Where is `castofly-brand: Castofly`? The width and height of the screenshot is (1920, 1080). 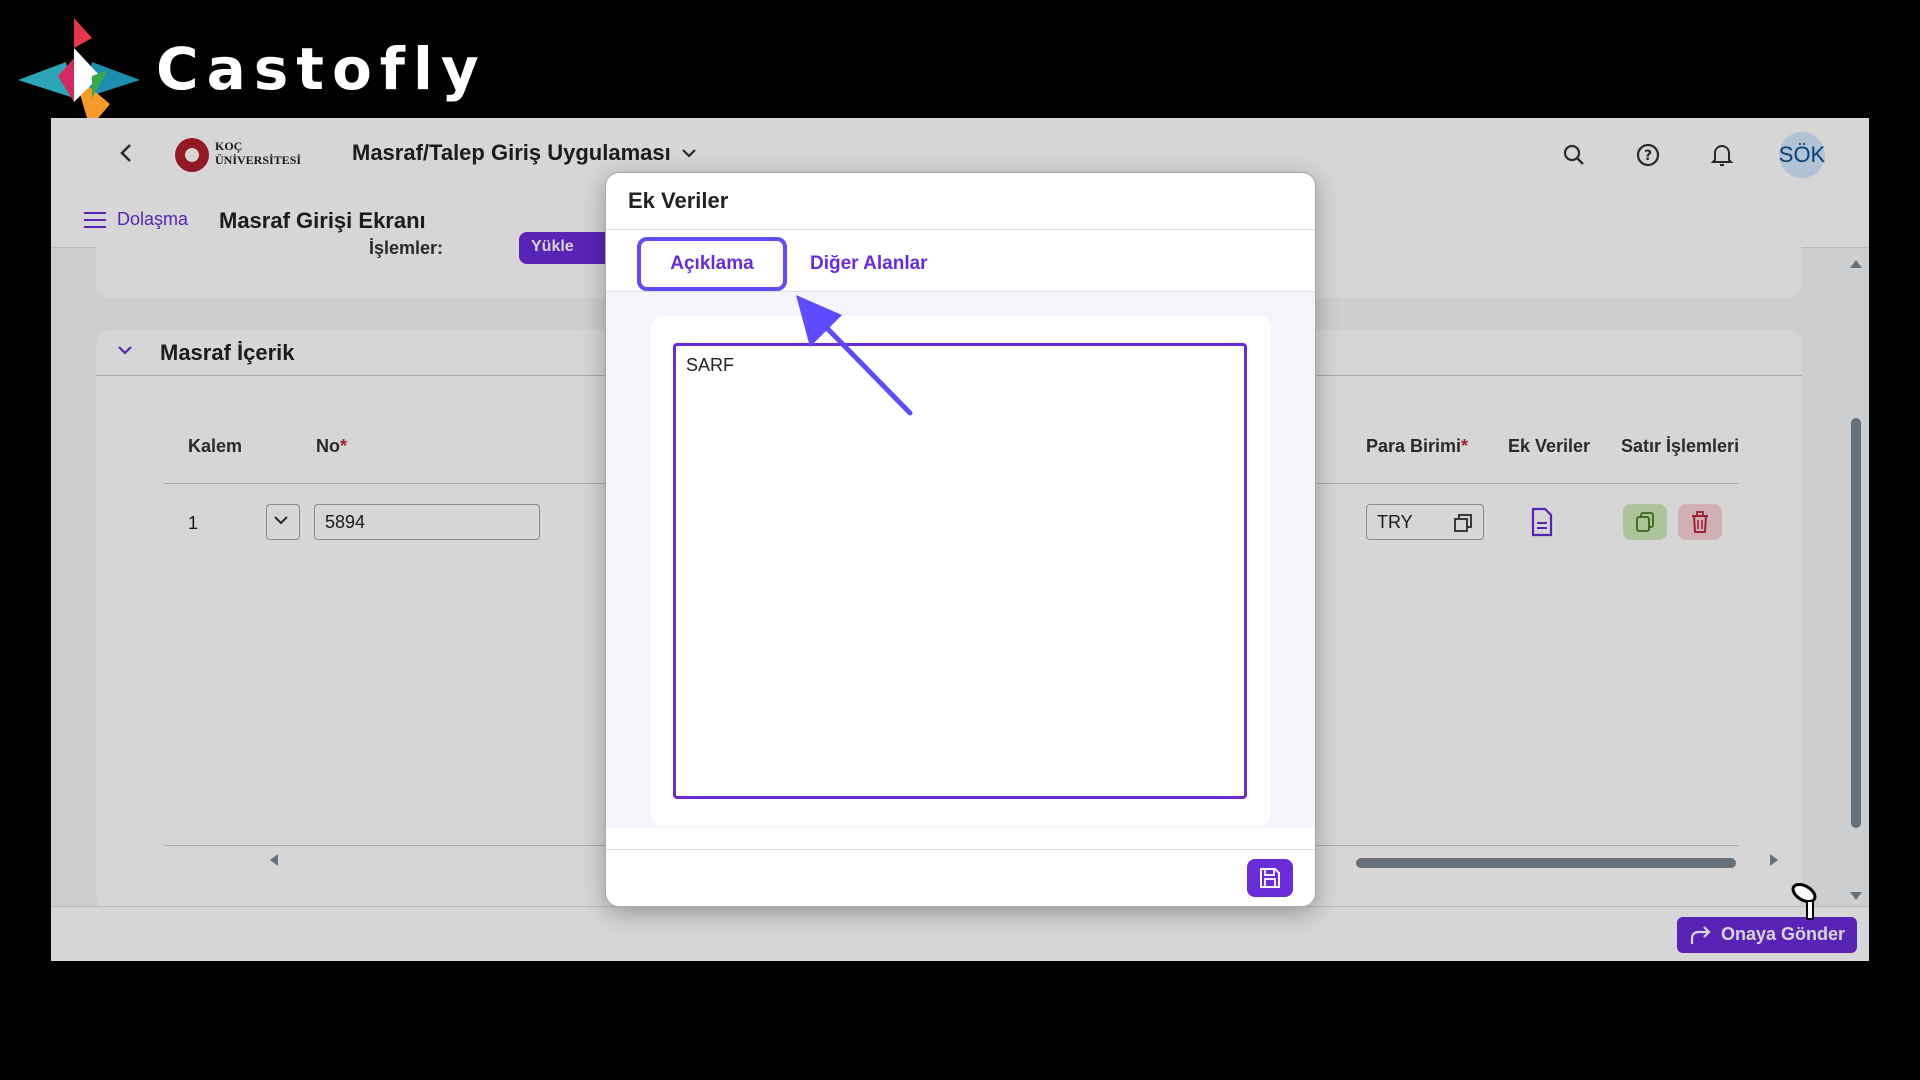 castofly-brand: Castofly is located at coordinates (252, 73).